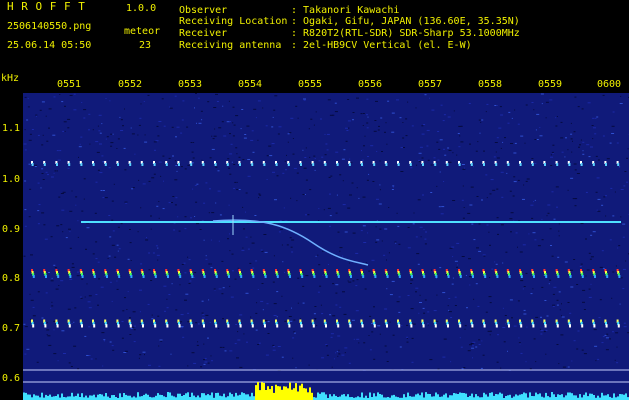 The image size is (629, 400). What do you see at coordinates (69, 84) in the screenshot?
I see `x-tick-label: 0551` at bounding box center [69, 84].